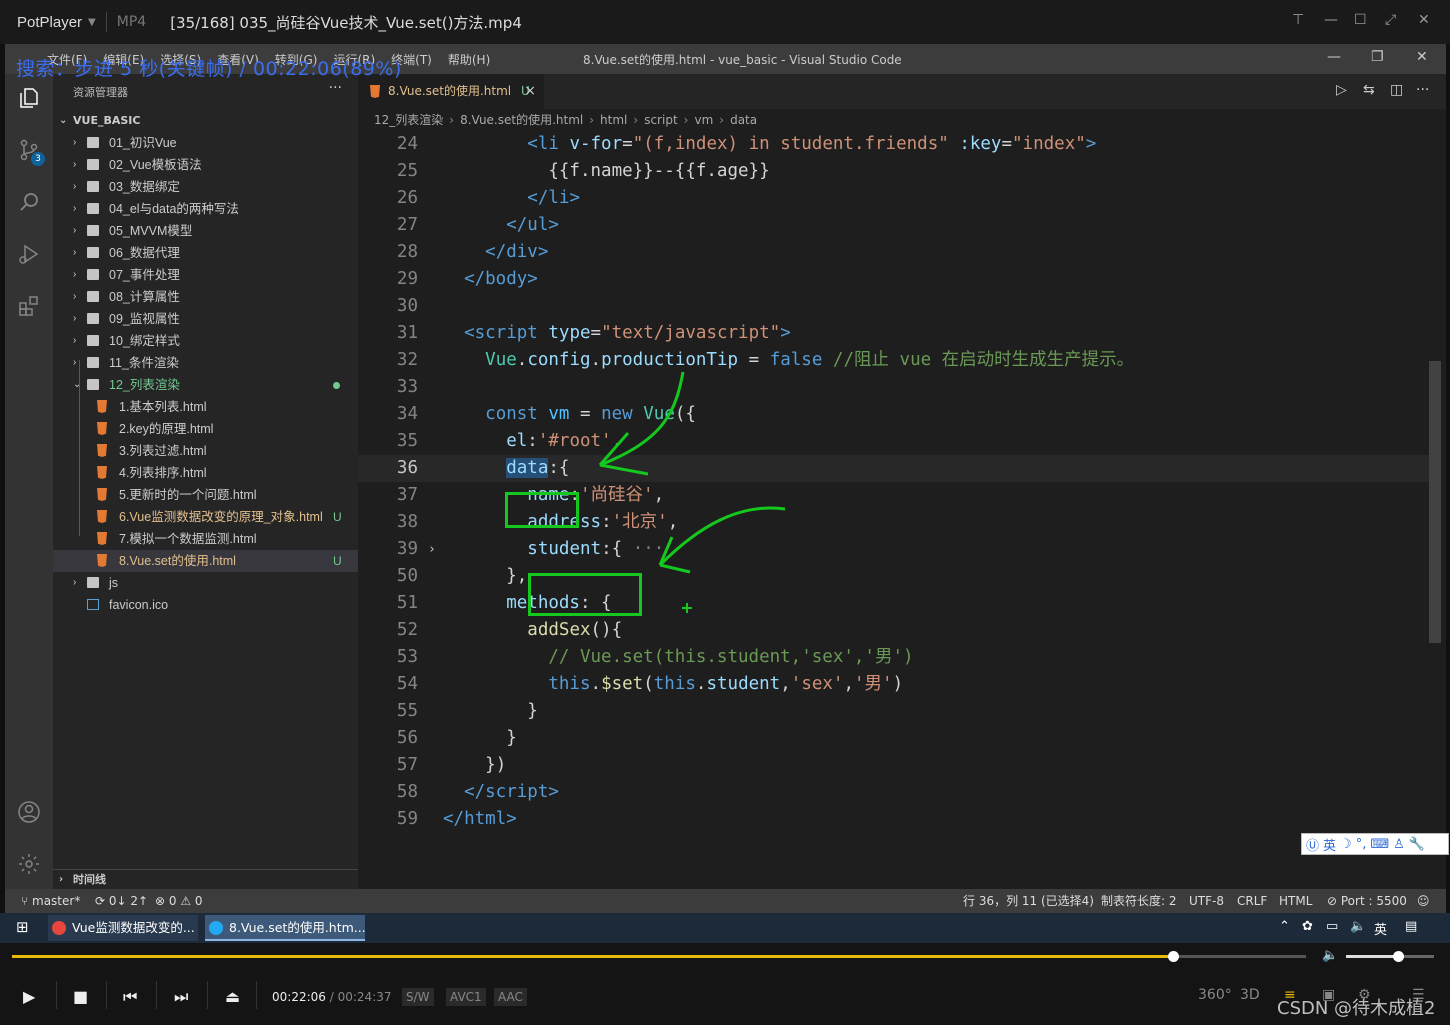  What do you see at coordinates (205, 363) in the screenshot?
I see `tree-folder: › 11_条件渲染` at bounding box center [205, 363].